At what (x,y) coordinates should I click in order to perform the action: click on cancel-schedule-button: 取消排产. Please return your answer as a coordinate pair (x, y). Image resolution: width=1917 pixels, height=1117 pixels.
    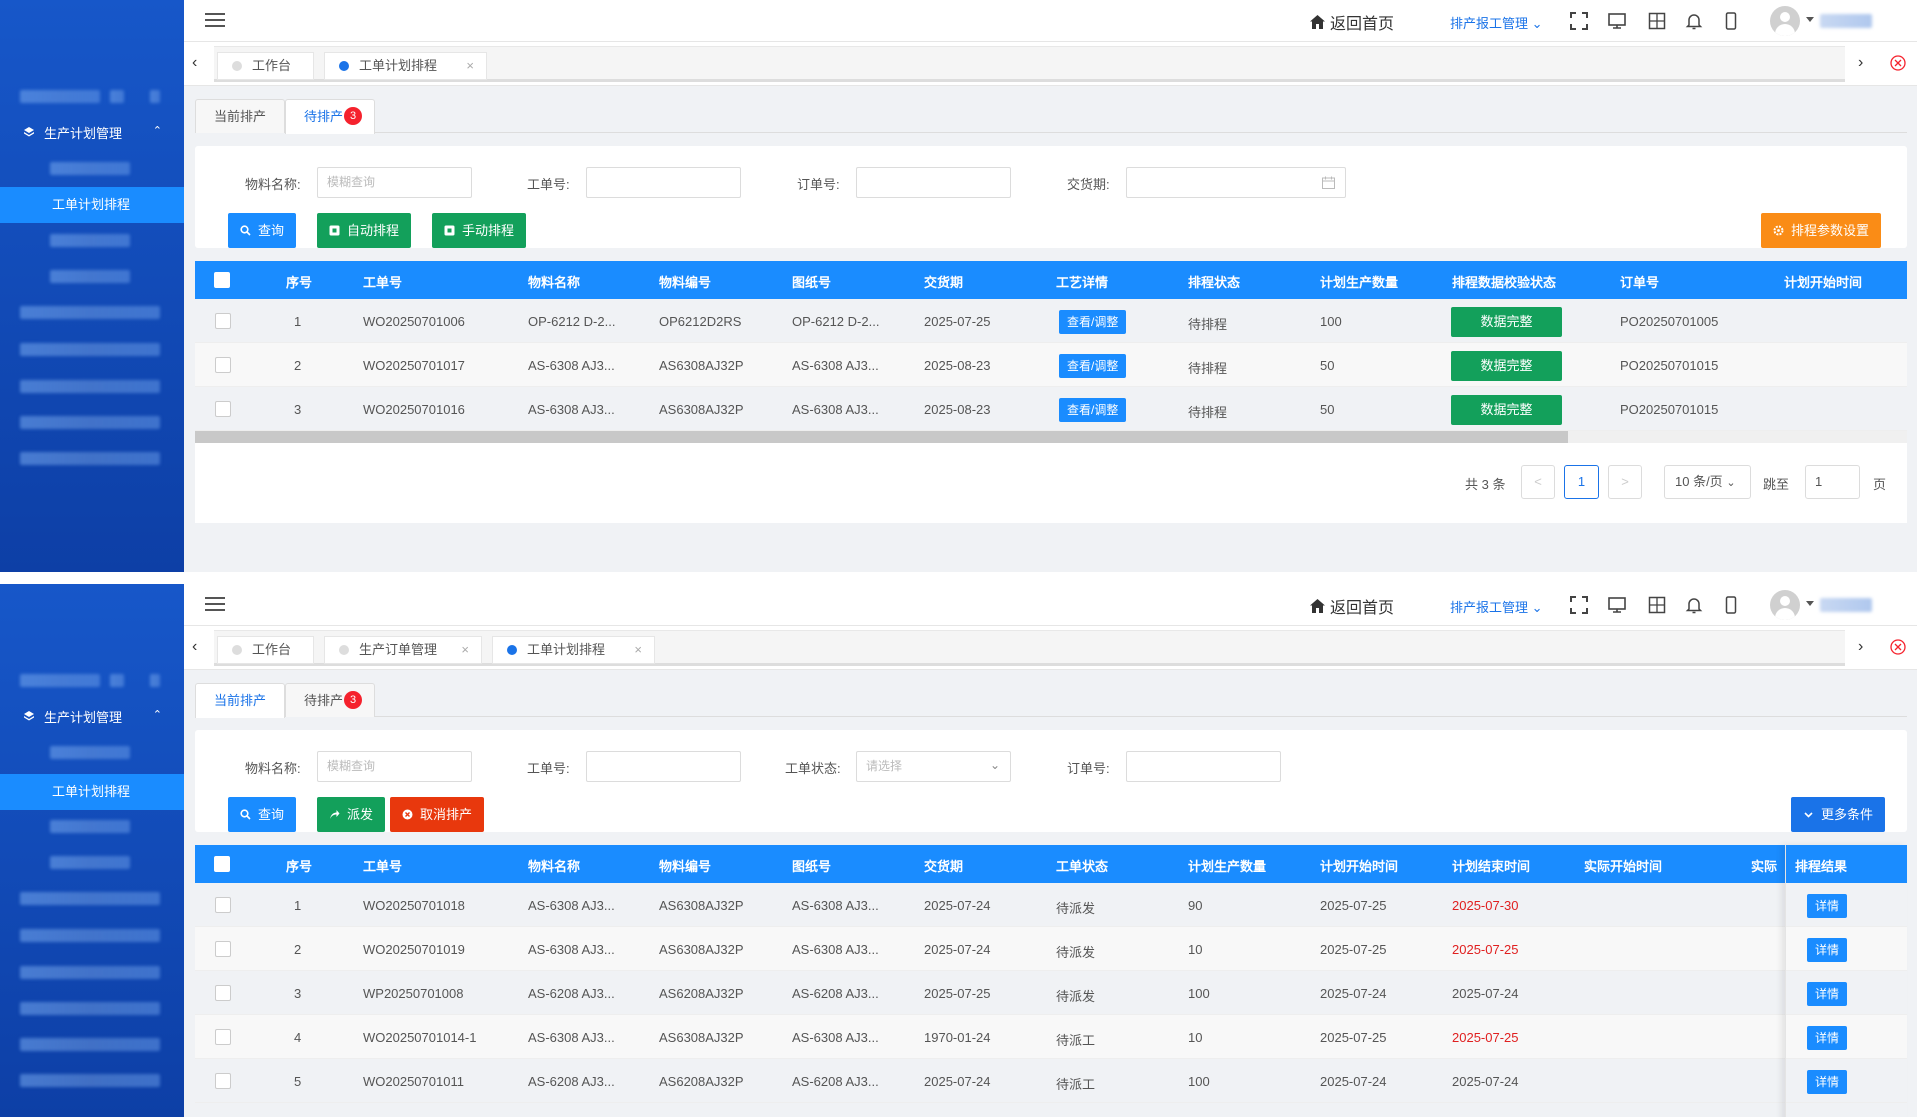
    Looking at the image, I should click on (437, 814).